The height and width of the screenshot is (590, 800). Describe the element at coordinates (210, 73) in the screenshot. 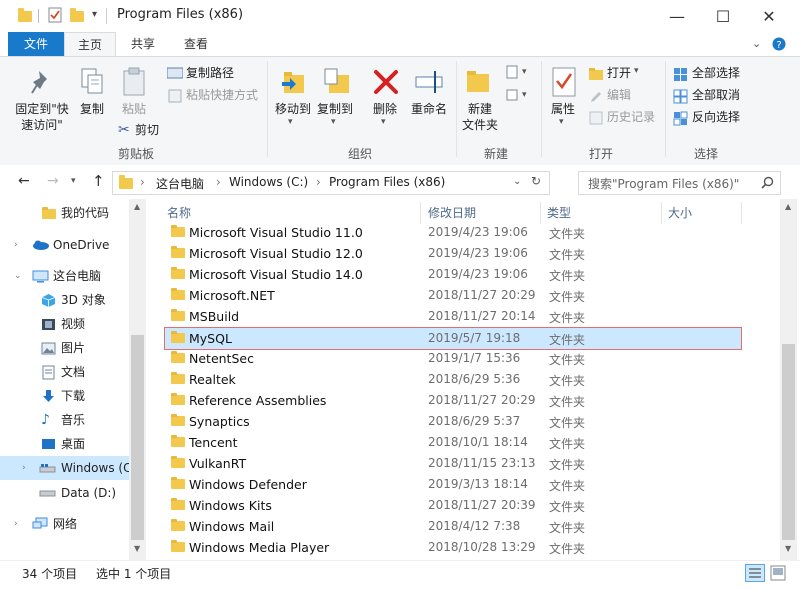

I see `copy-path-button: 复制路径` at that location.